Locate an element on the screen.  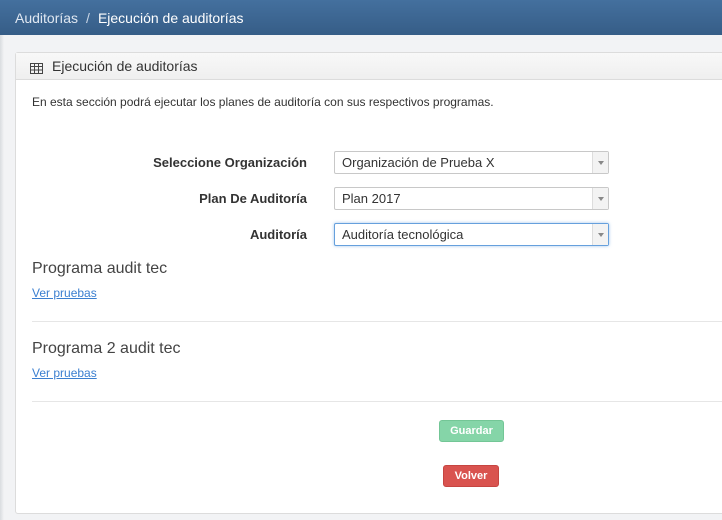
organization-label: Seleccione Organización is located at coordinates (230, 162).